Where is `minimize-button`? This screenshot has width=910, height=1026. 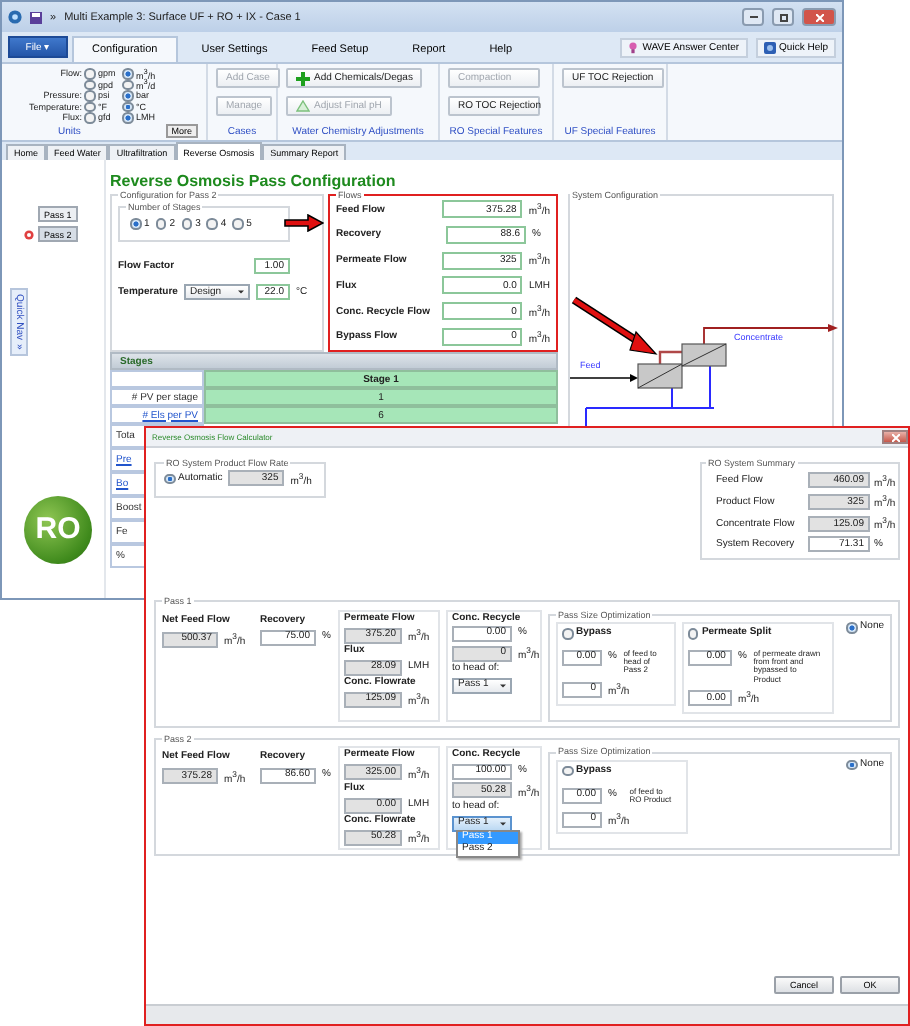
minimize-button is located at coordinates (753, 17).